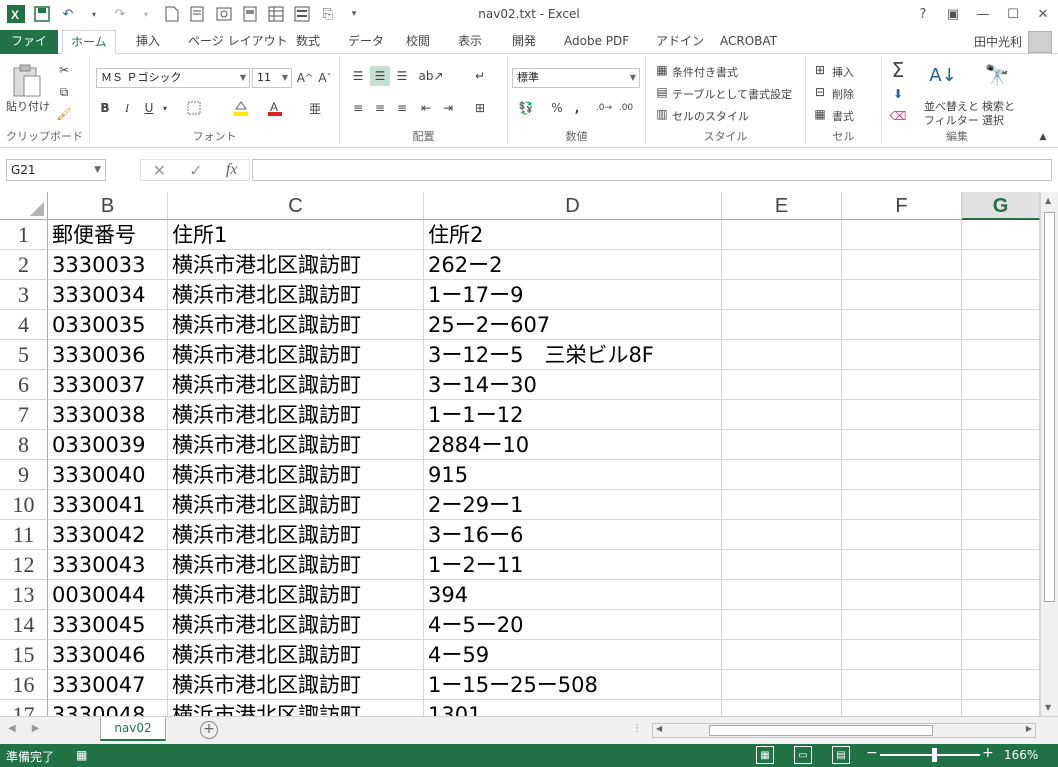 The height and width of the screenshot is (767, 1058). I want to click on align-top-icon: ☰, so click(358, 76).